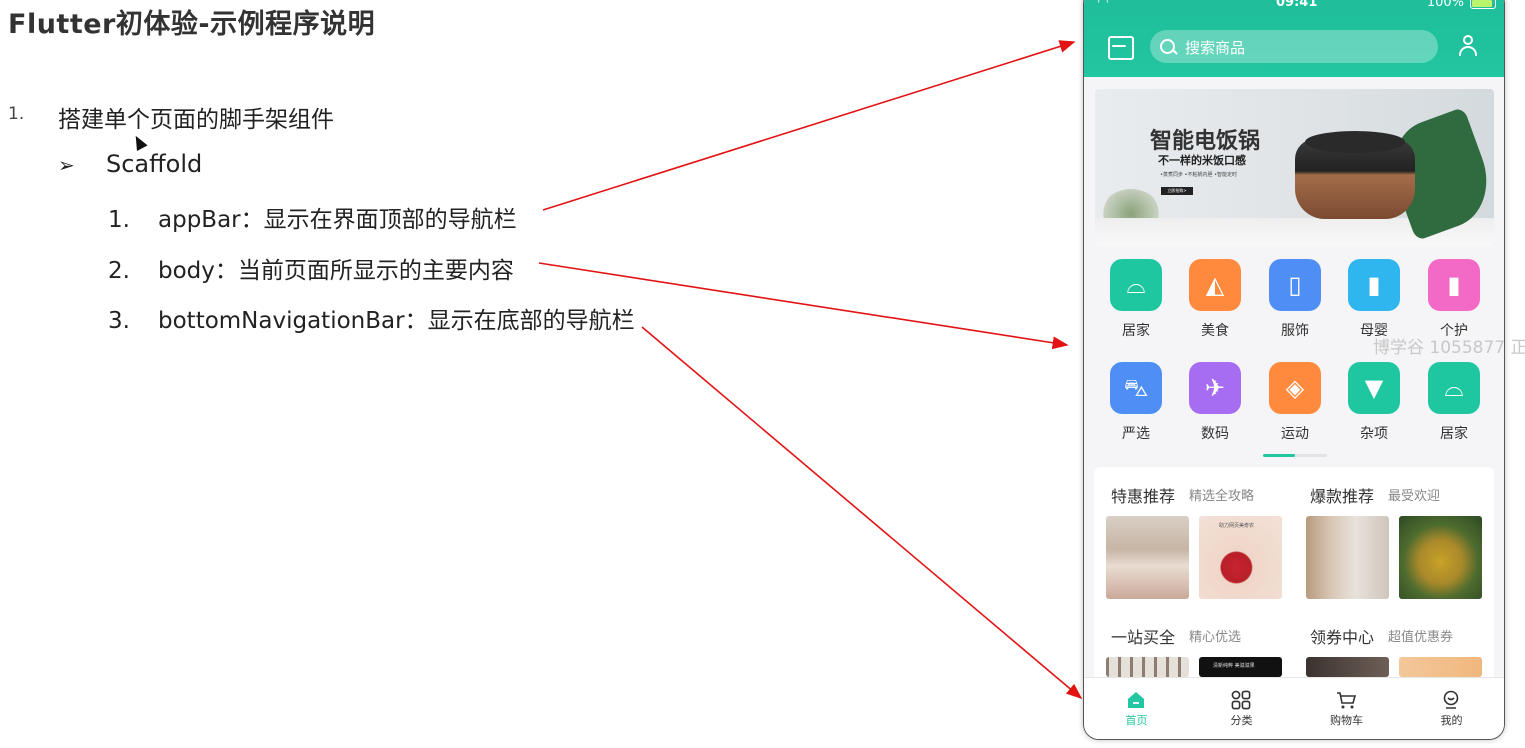  I want to click on product-thumb-dark: 清新纯粹 美滋滋果, so click(1240, 667).